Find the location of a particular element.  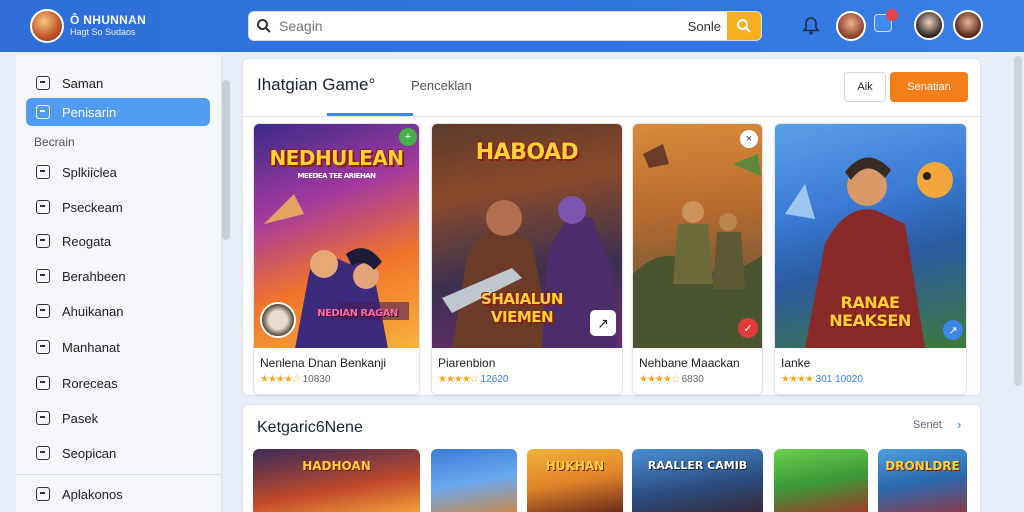

cover-bottom-title: SHAIALUN VIEMEN is located at coordinates (522, 308).